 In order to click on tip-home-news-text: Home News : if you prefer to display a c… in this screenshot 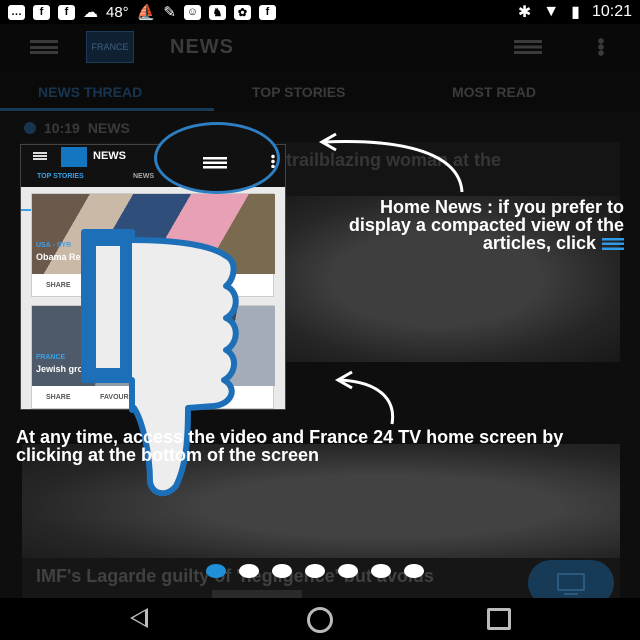, I will do `click(486, 225)`.